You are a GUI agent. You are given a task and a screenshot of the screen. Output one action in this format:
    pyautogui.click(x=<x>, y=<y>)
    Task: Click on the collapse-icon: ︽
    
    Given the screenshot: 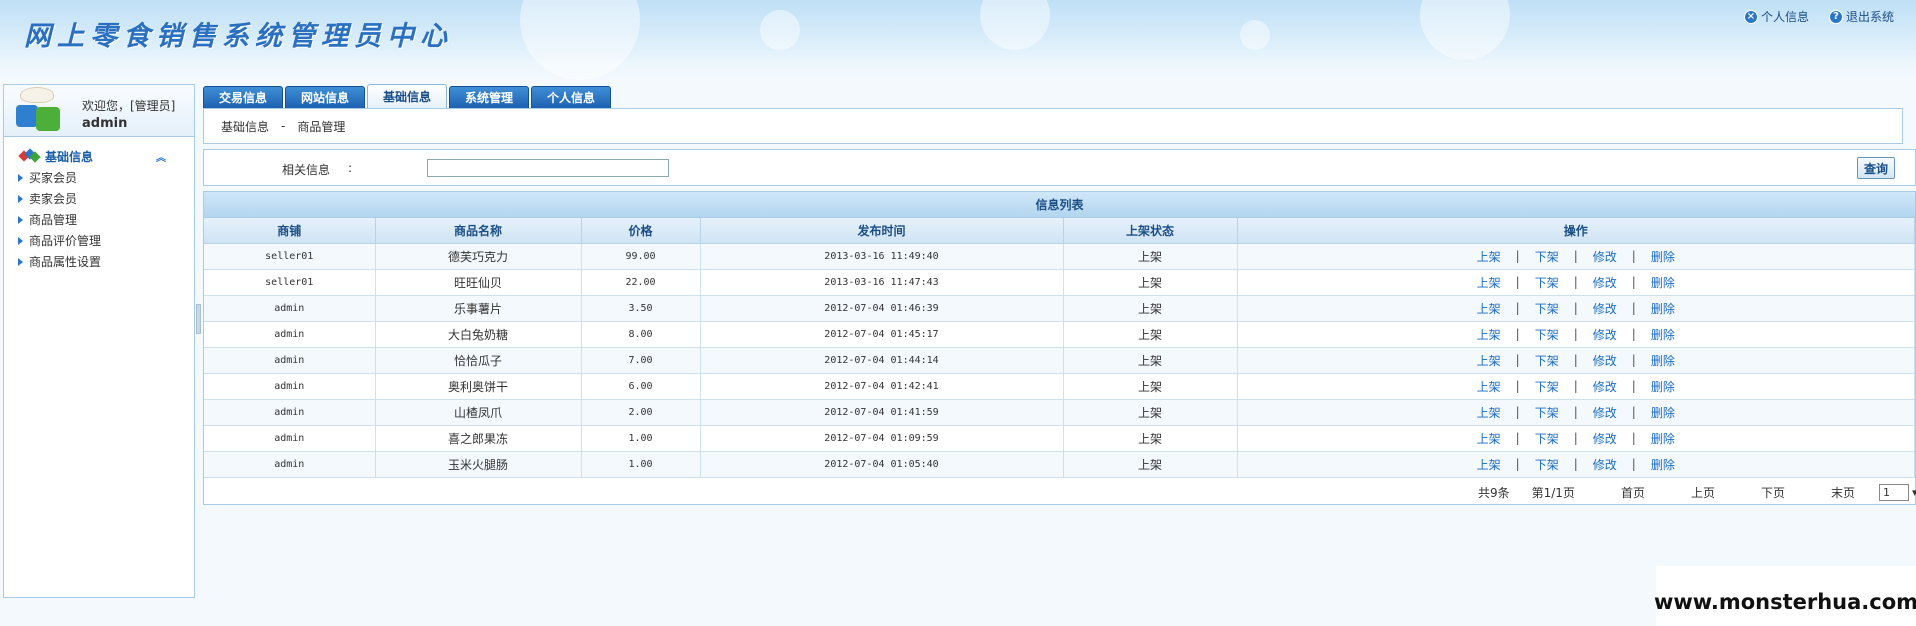 What is the action you would take?
    pyautogui.click(x=161, y=156)
    